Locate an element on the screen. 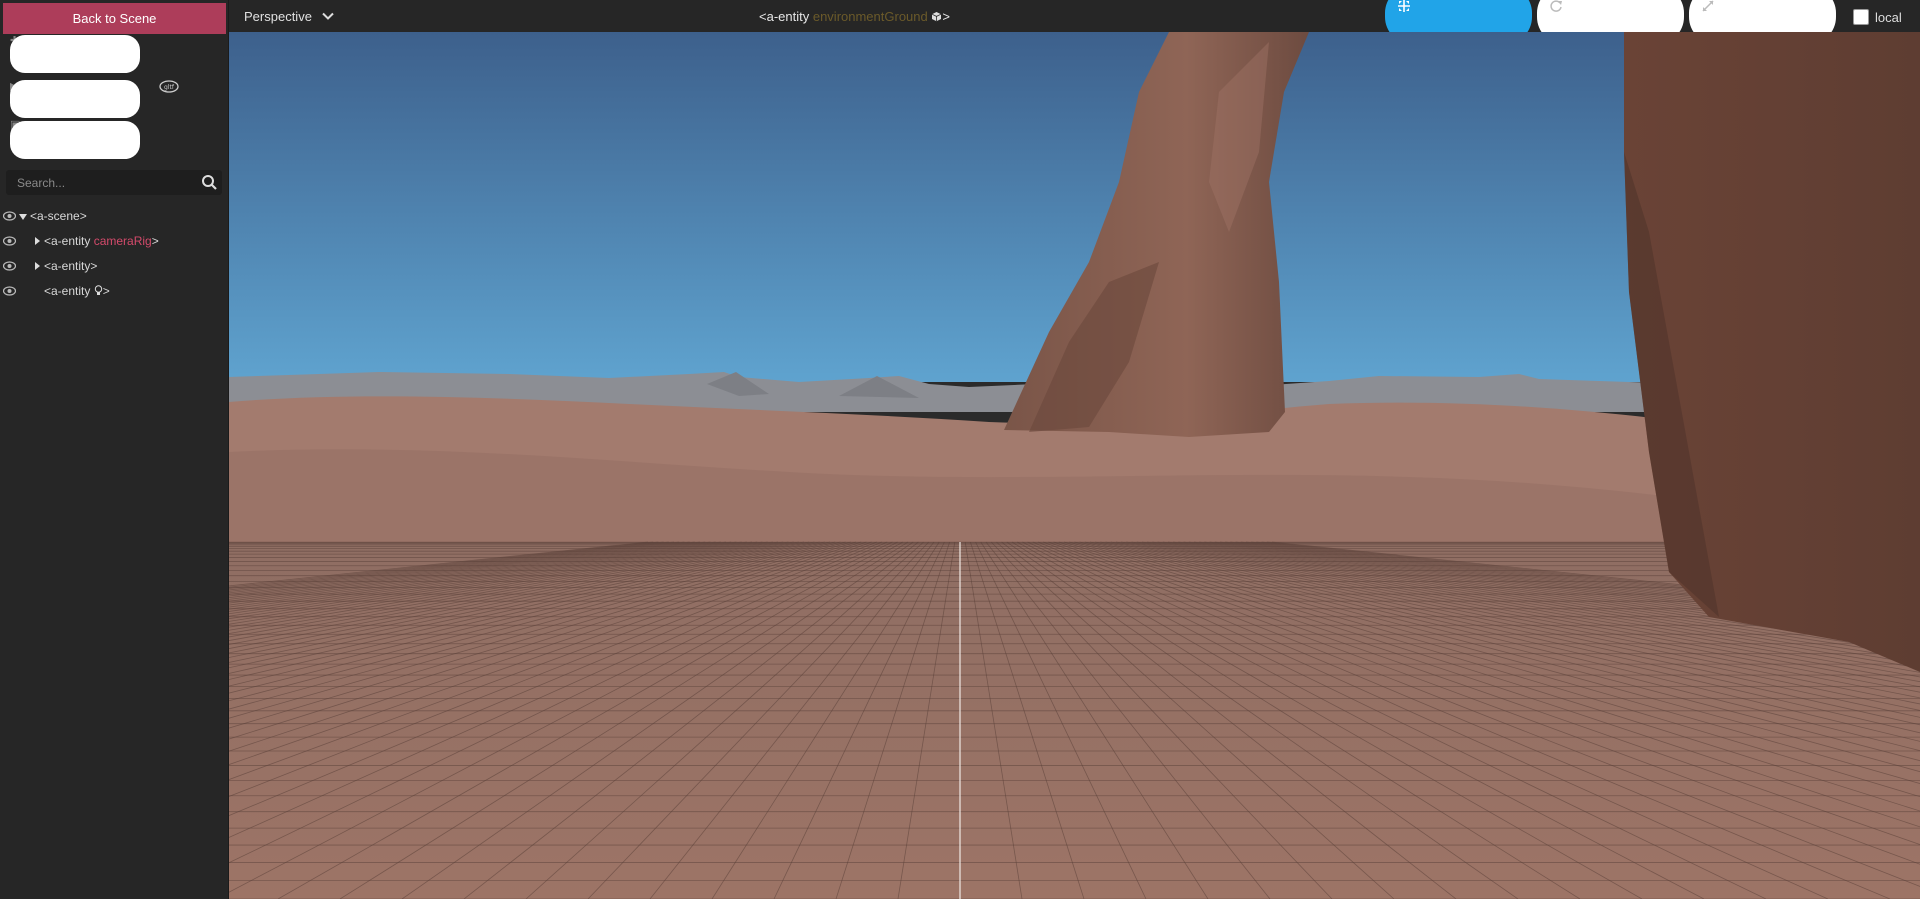  gltf-icon: gltf is located at coordinates (169, 86).